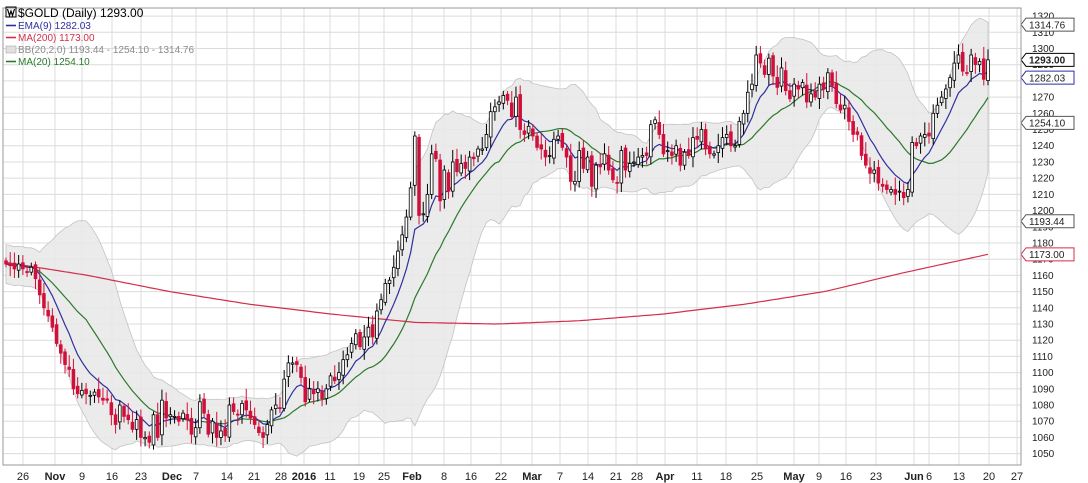 The image size is (1088, 483). What do you see at coordinates (532, 477) in the screenshot?
I see `x-tick-label: Mar` at bounding box center [532, 477].